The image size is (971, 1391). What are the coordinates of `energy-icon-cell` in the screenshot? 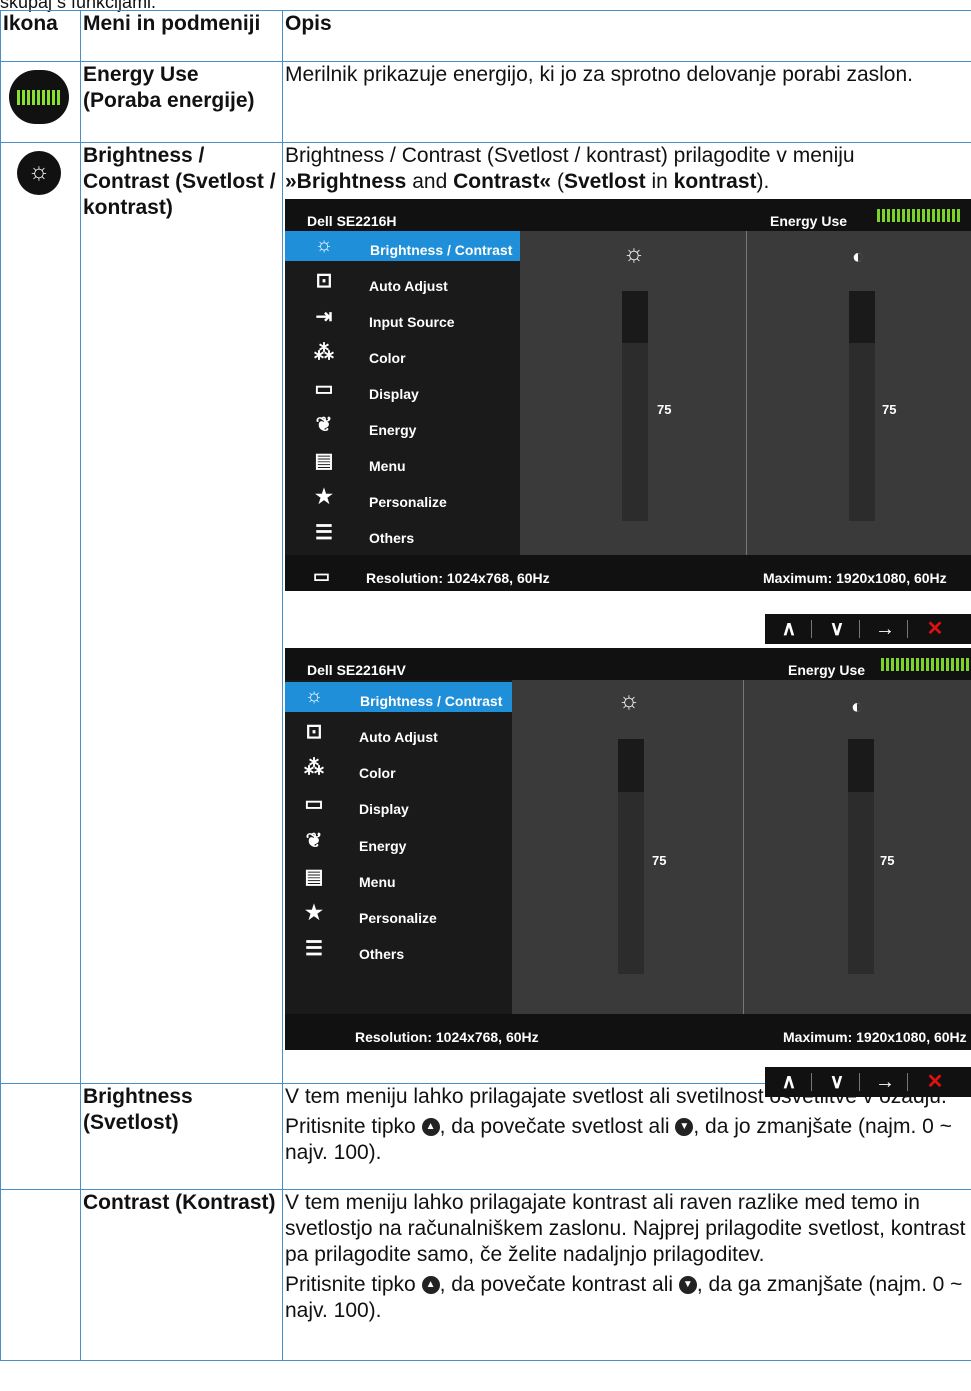 It's located at (40, 102).